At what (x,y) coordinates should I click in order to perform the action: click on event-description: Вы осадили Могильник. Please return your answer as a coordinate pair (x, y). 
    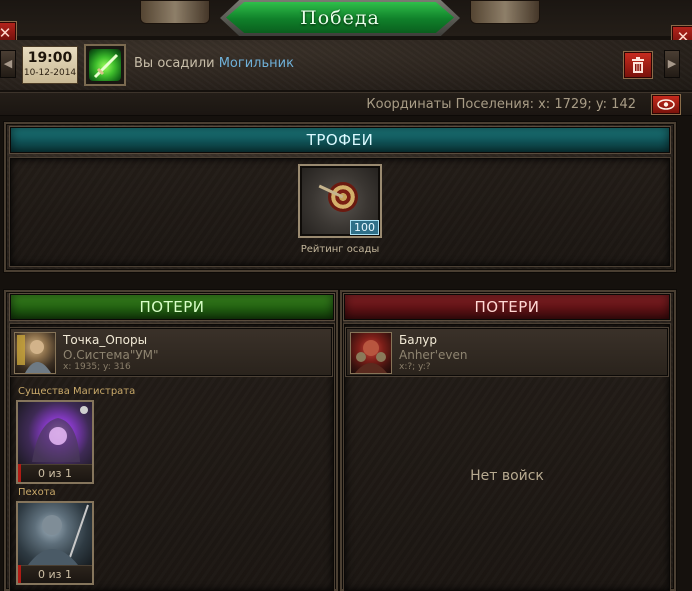
    Looking at the image, I should click on (214, 63).